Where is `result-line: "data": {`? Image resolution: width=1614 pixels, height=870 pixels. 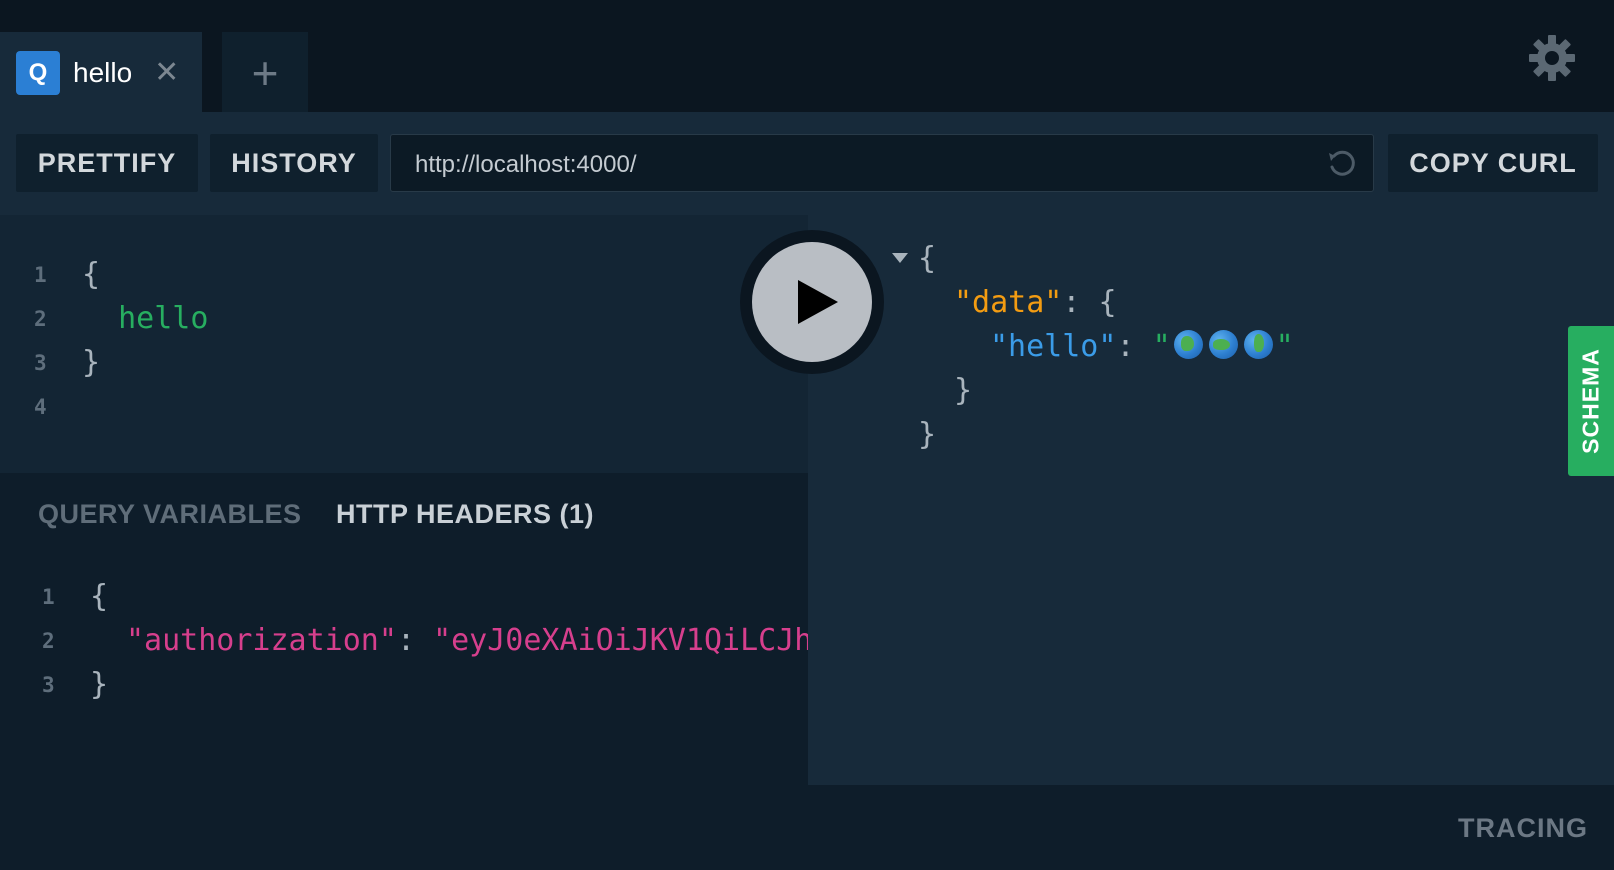
result-line: "data": { is located at coordinates (1035, 302).